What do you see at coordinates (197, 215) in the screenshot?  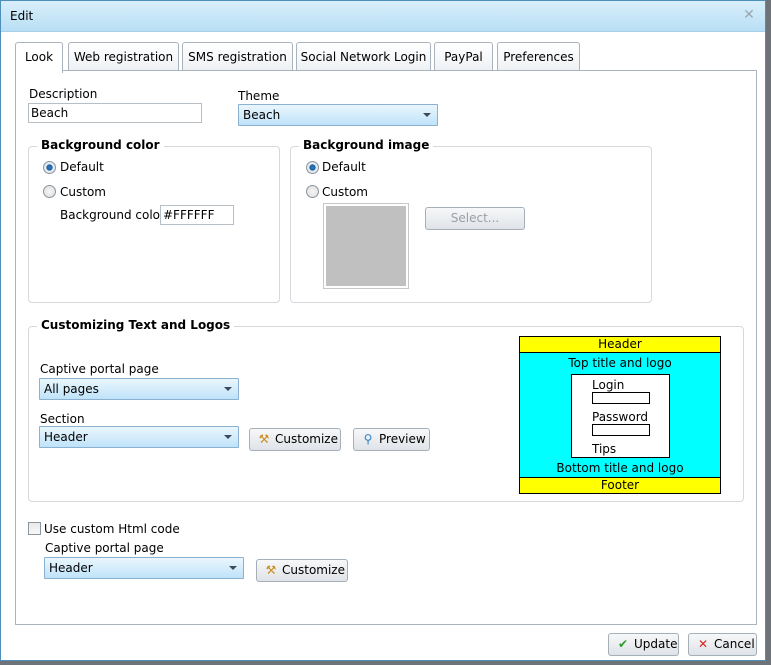 I see `bg-color-input: #FFFFFF` at bounding box center [197, 215].